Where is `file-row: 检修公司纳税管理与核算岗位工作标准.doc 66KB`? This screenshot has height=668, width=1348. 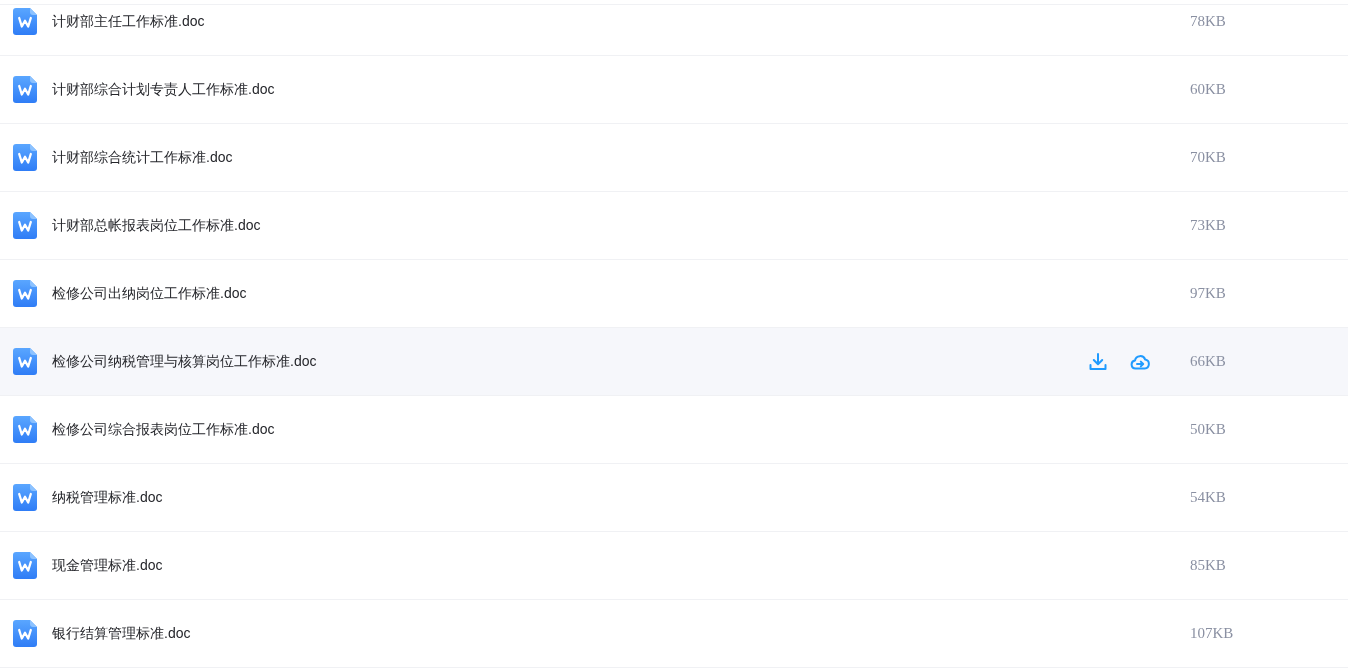 file-row: 检修公司纳税管理与核算岗位工作标准.doc 66KB is located at coordinates (674, 362).